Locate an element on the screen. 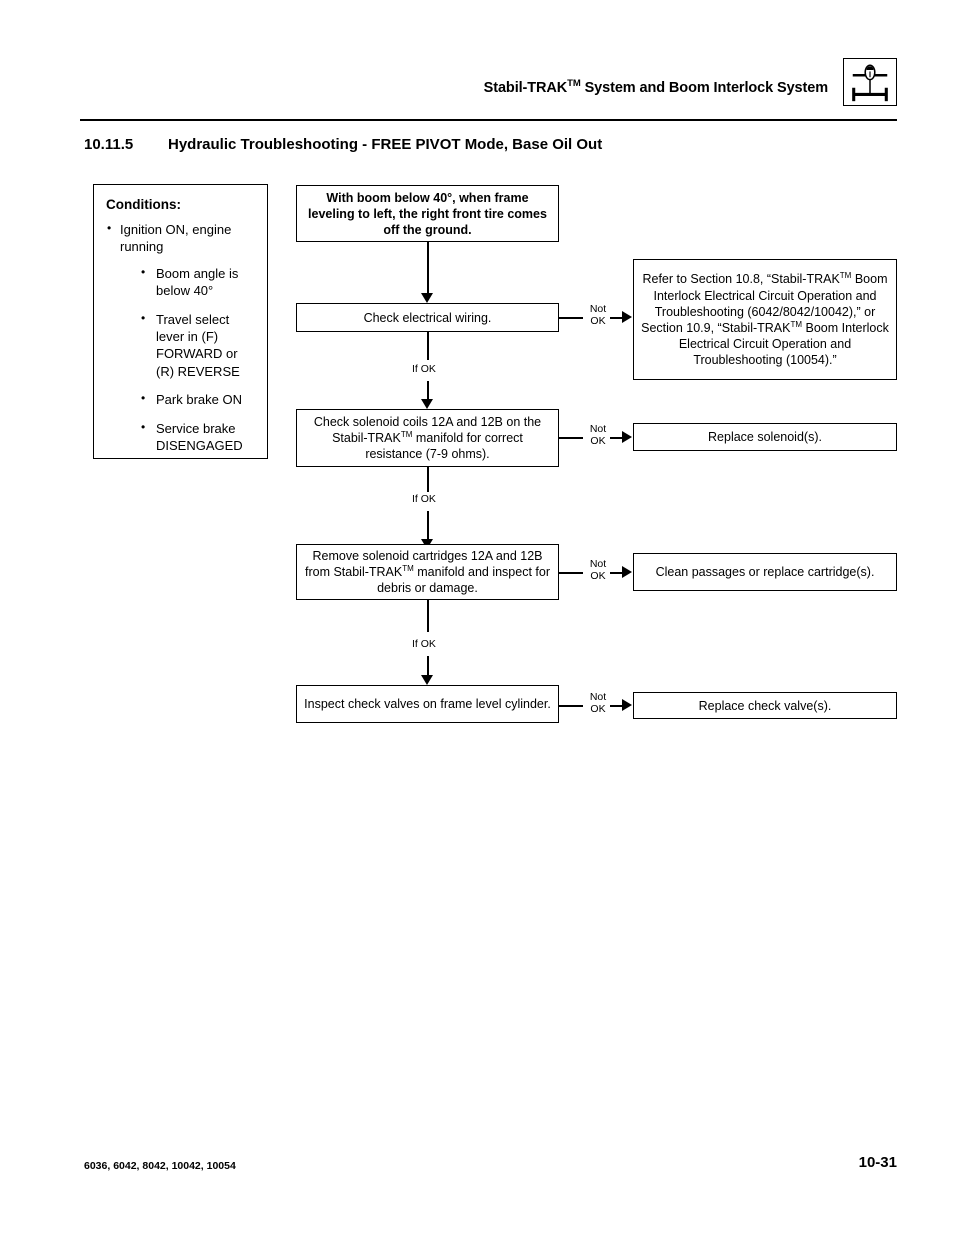 This screenshot has width=954, height=1235. connector-step3-ifok-upper is located at coordinates (428, 616).